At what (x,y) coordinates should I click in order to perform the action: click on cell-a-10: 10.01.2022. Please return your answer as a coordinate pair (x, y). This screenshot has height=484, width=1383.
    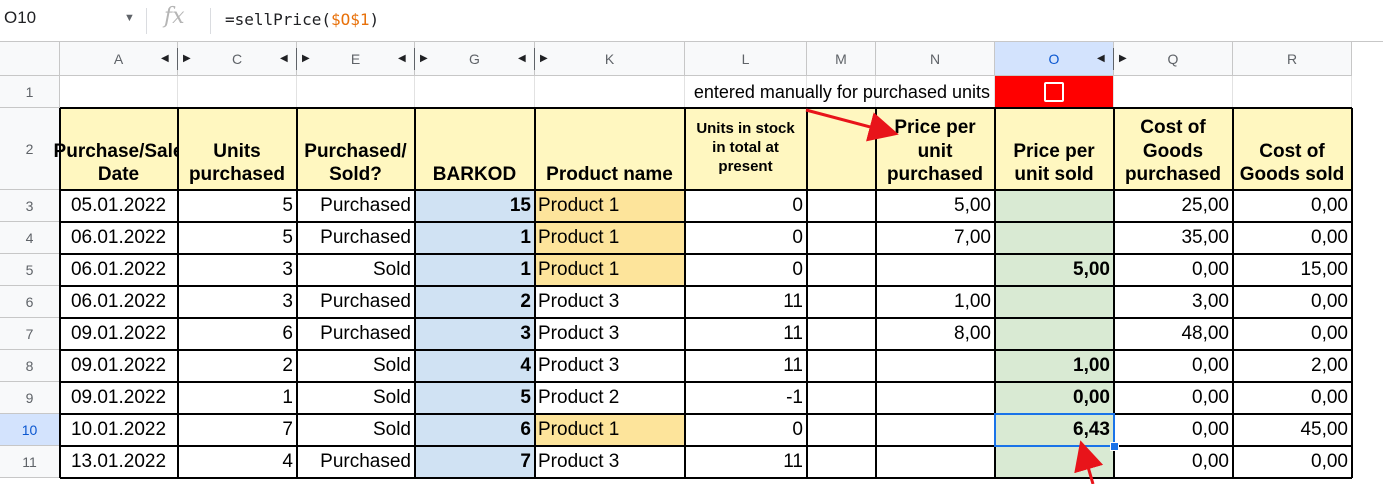
    Looking at the image, I should click on (119, 430).